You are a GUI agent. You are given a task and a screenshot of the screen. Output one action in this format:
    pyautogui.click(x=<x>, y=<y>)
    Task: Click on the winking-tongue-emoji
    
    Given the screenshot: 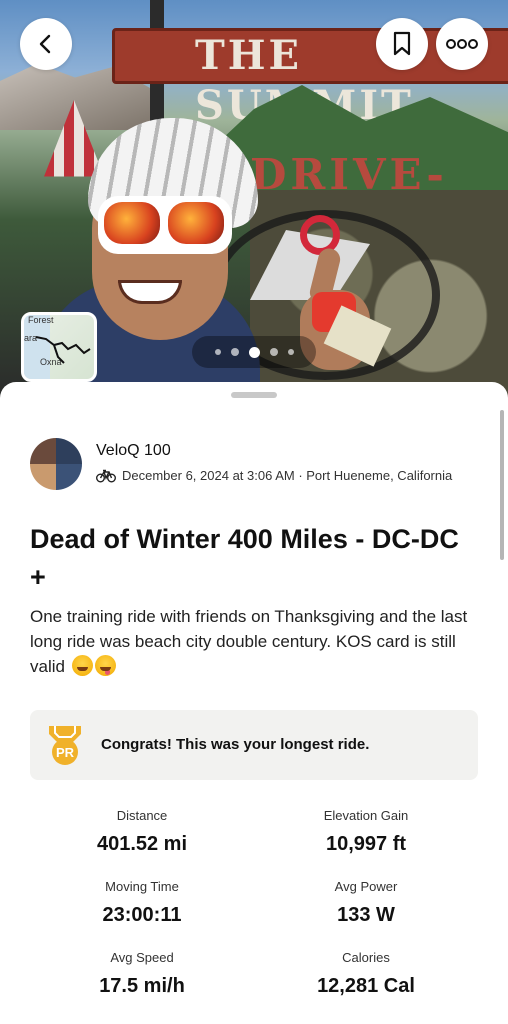 What is the action you would take?
    pyautogui.click(x=105, y=665)
    